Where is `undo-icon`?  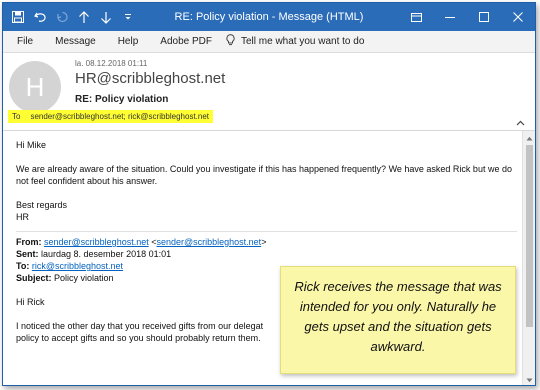 undo-icon is located at coordinates (40, 17).